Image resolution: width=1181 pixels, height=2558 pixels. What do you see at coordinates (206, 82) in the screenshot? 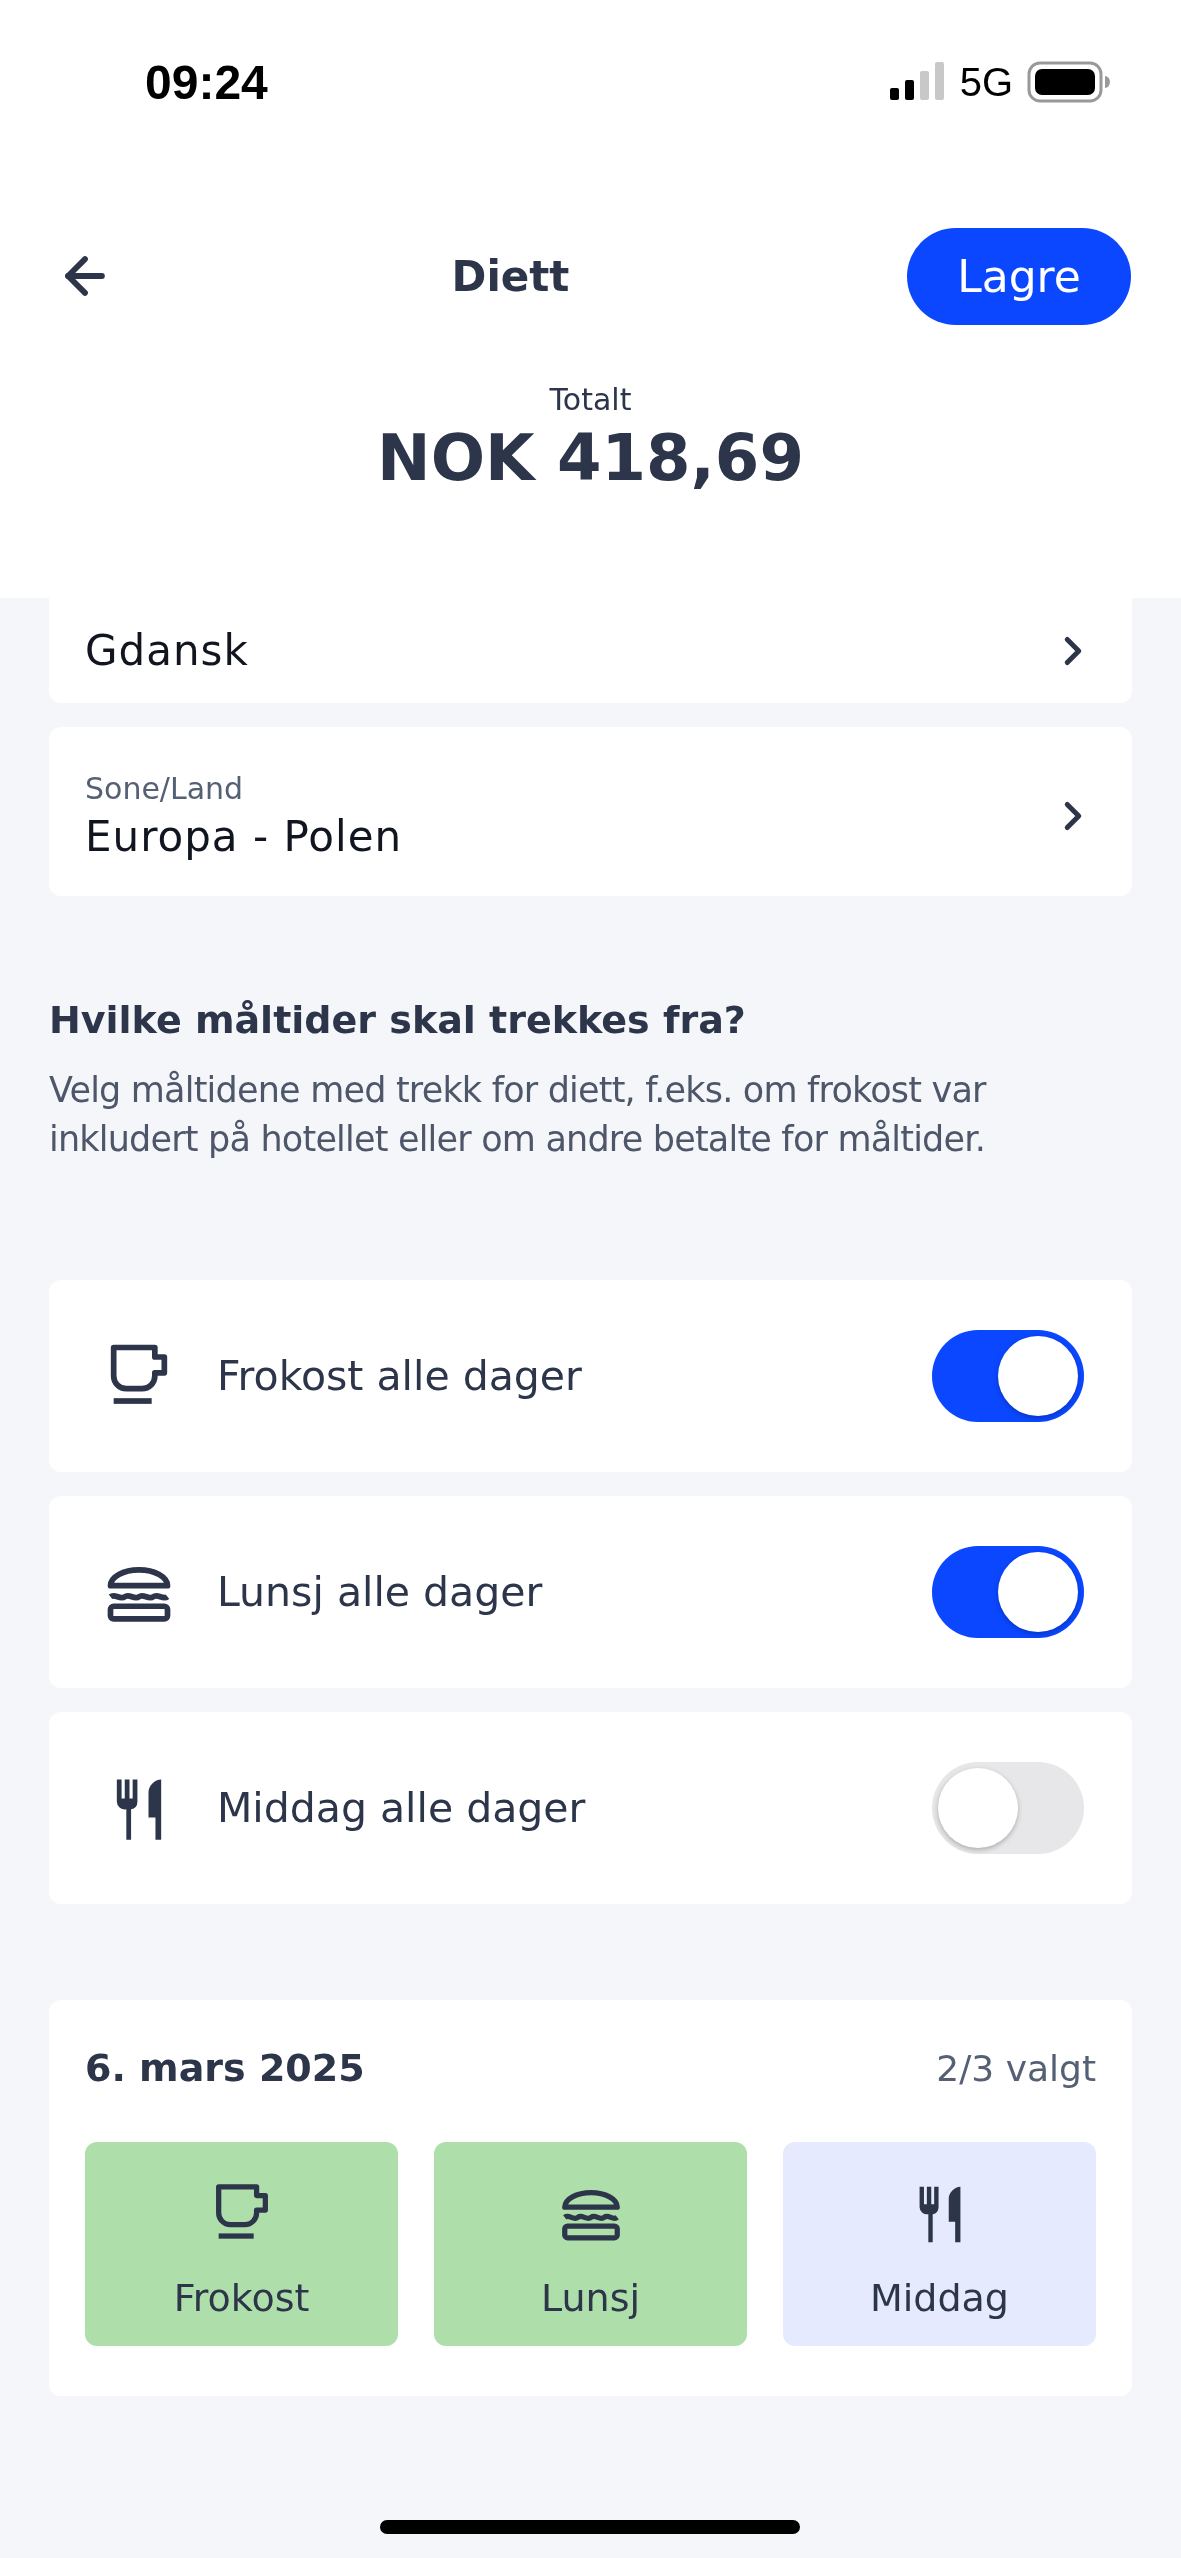
I see `status-time: 09:24` at bounding box center [206, 82].